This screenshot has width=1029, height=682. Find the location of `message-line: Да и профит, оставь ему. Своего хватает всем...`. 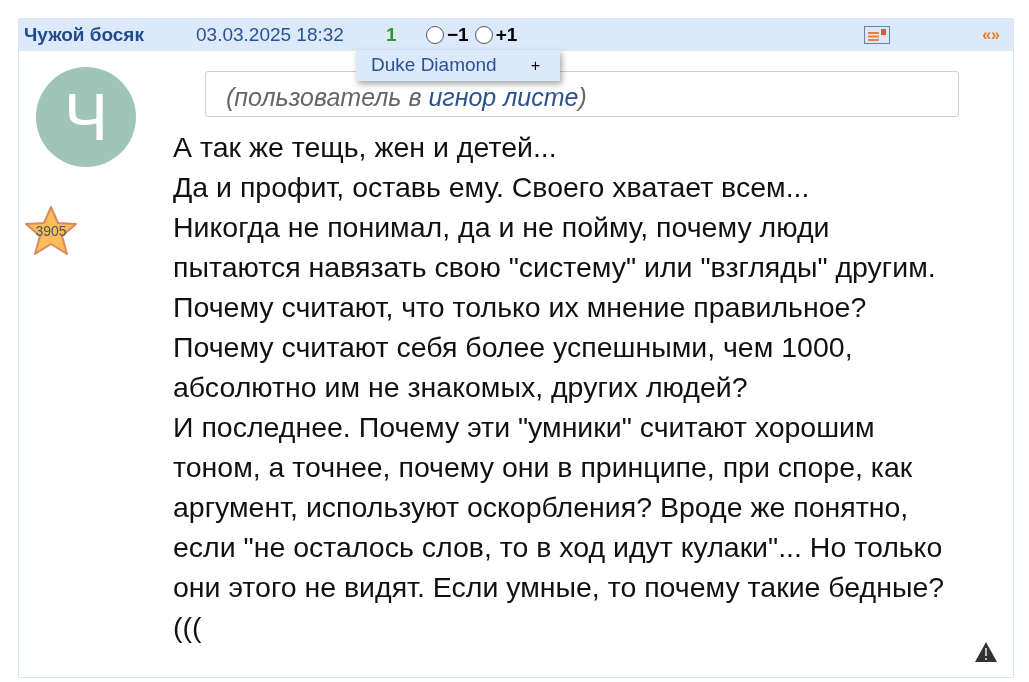

message-line: Да и профит, оставь ему. Своего хватает всем... is located at coordinates (492, 187).